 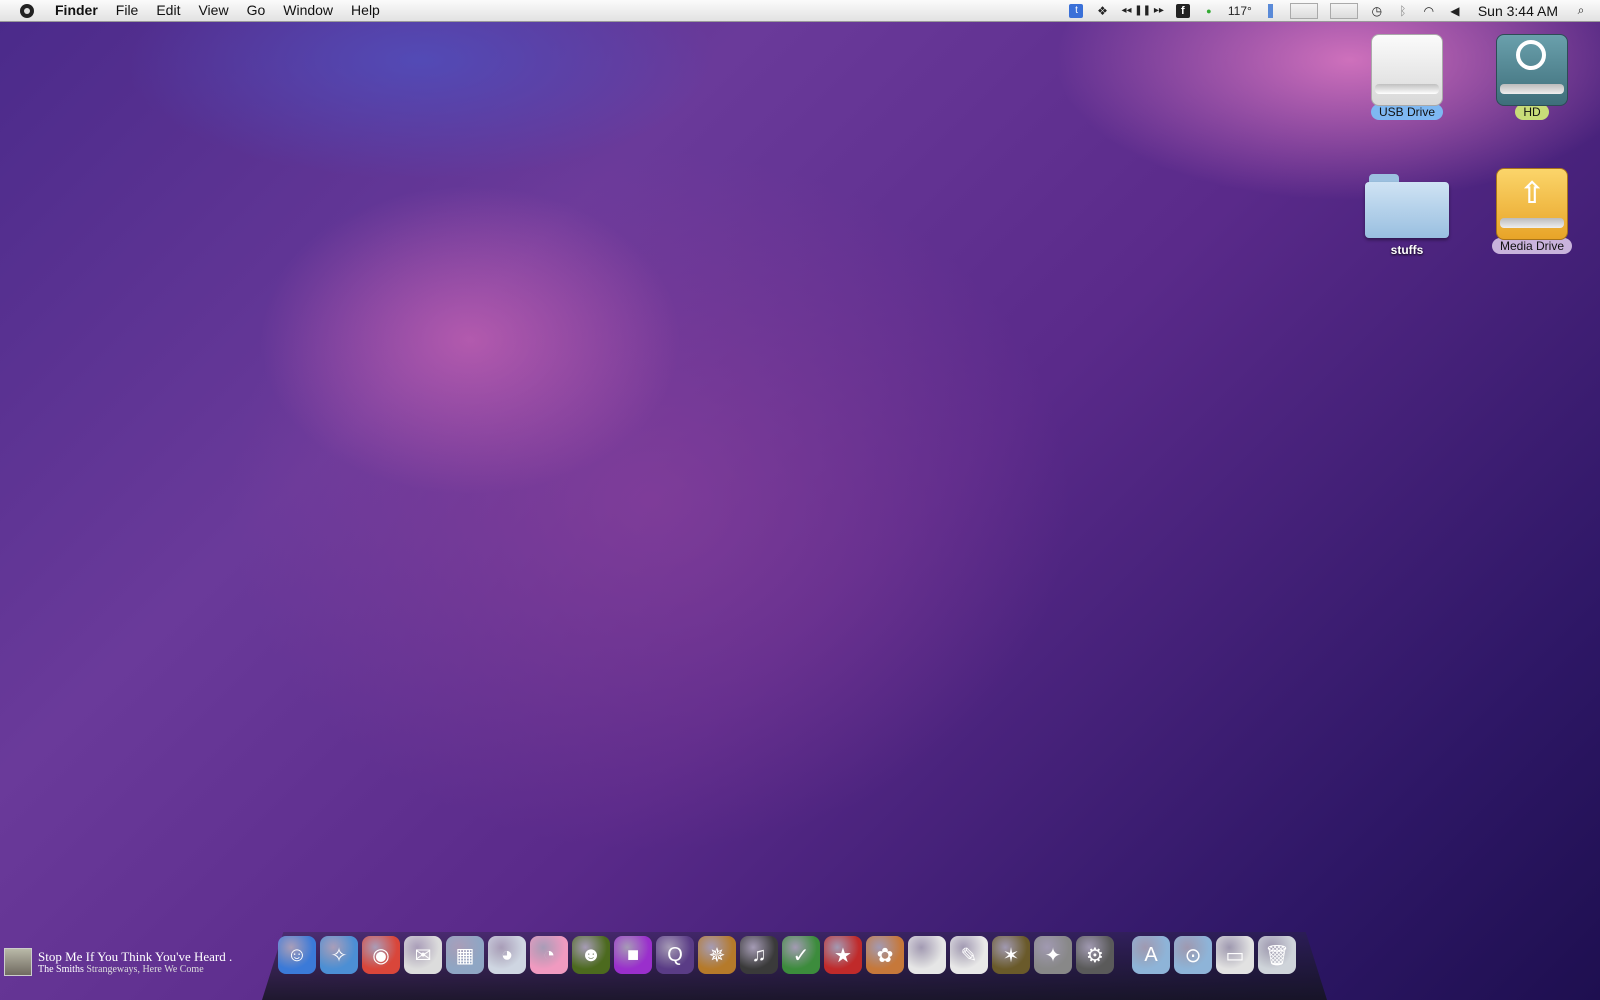 I want to click on panda-app-icon: ◕, so click(x=507, y=955).